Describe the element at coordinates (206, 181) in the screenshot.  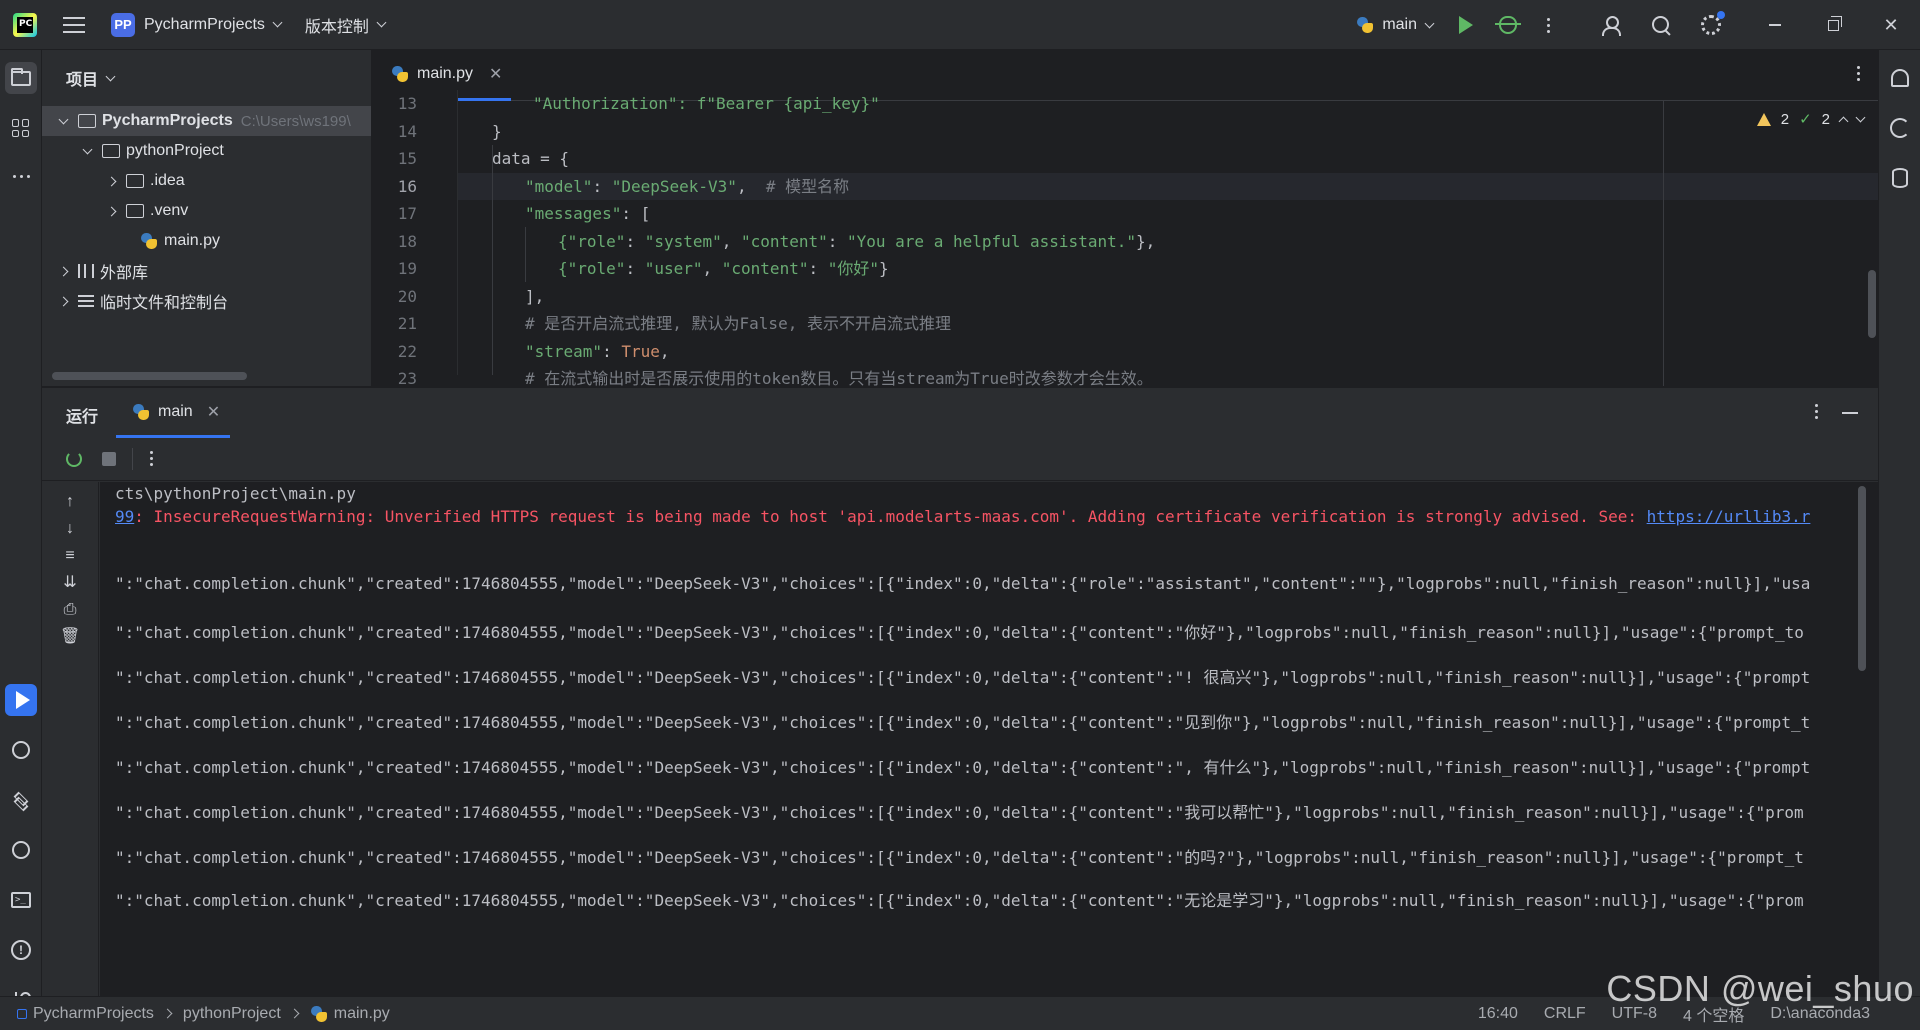
I see `tree-item-idea: .idea` at that location.